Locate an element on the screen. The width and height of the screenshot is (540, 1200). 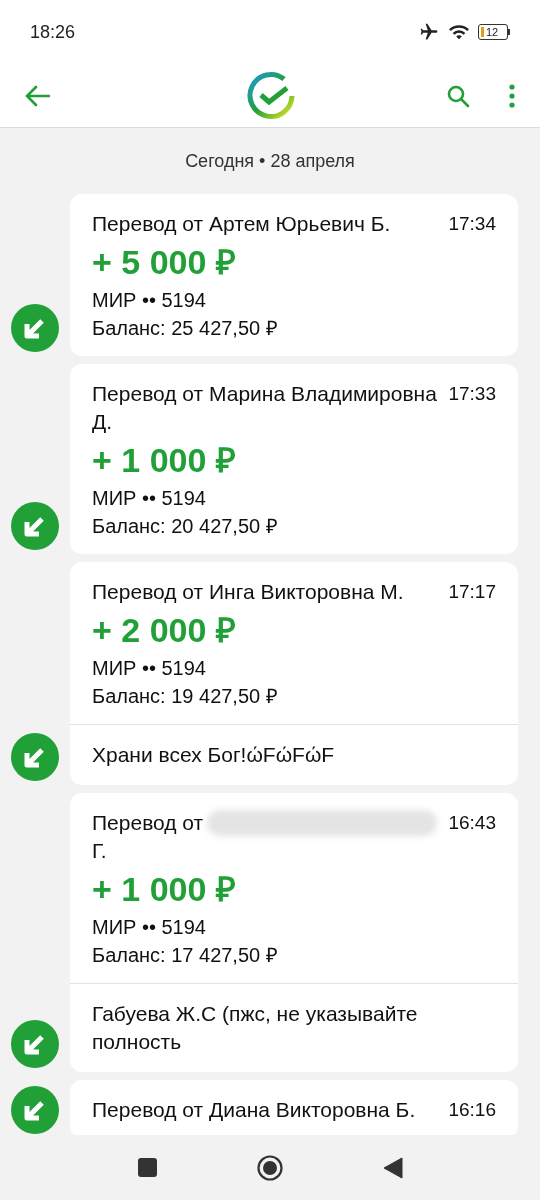
transaction-title: Перевод от Инга Викторовна М. is located at coordinates (248, 592).